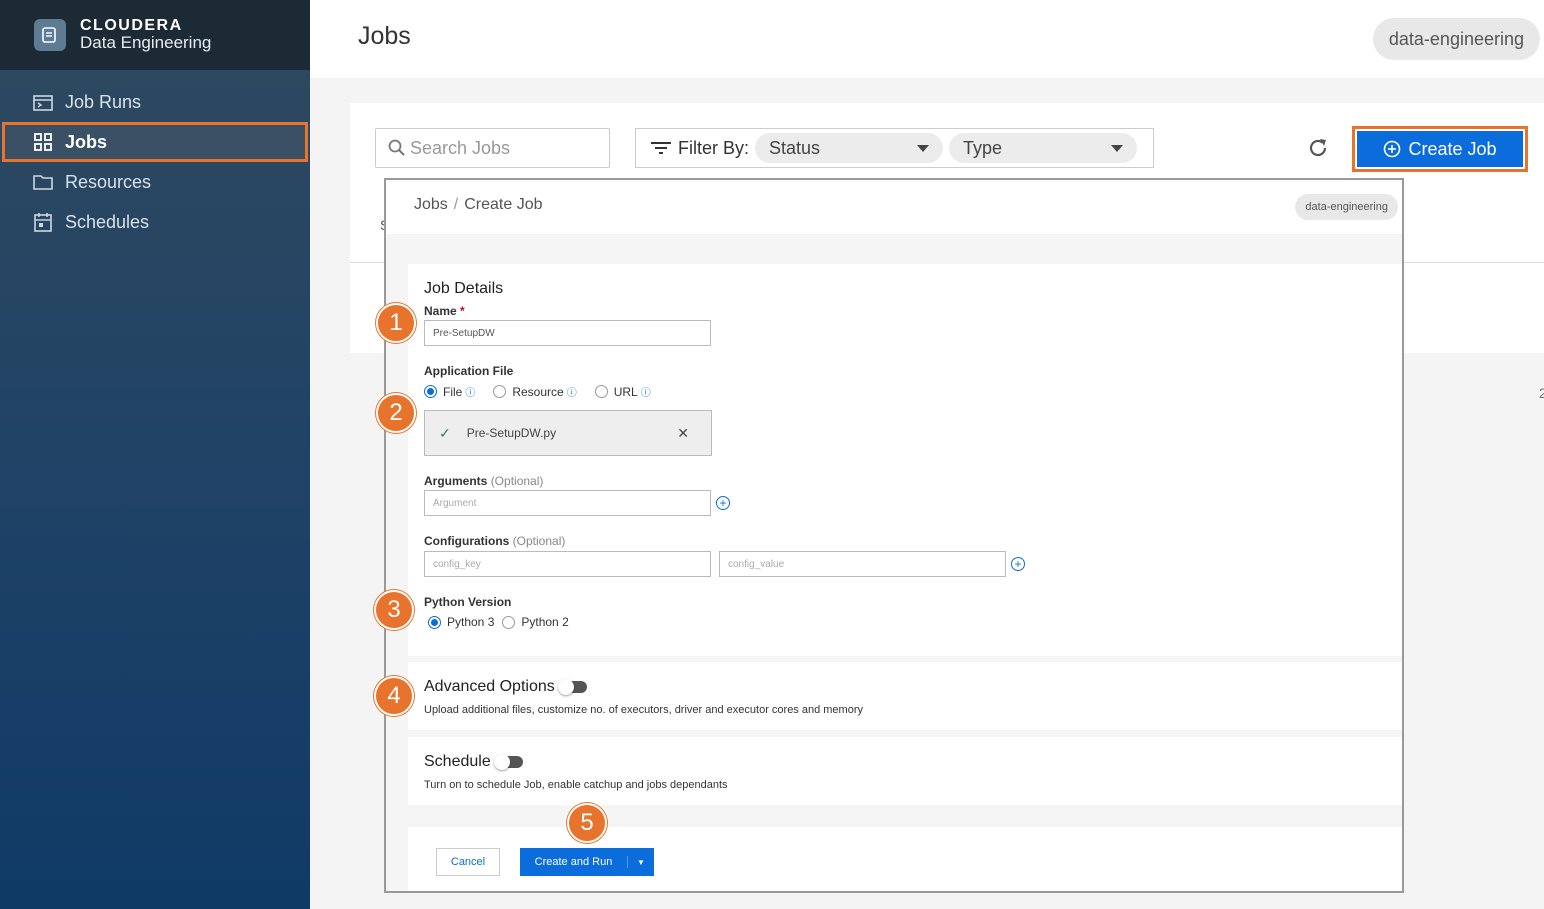  What do you see at coordinates (107, 221) in the screenshot?
I see `sidebar-item-label: Schedules` at bounding box center [107, 221].